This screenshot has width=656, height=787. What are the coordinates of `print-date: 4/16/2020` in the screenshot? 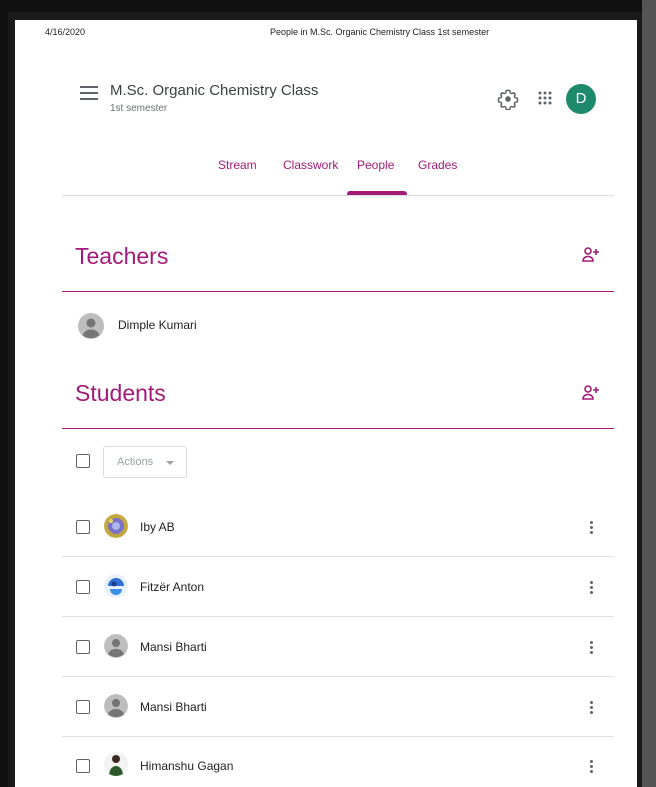 It's located at (65, 32).